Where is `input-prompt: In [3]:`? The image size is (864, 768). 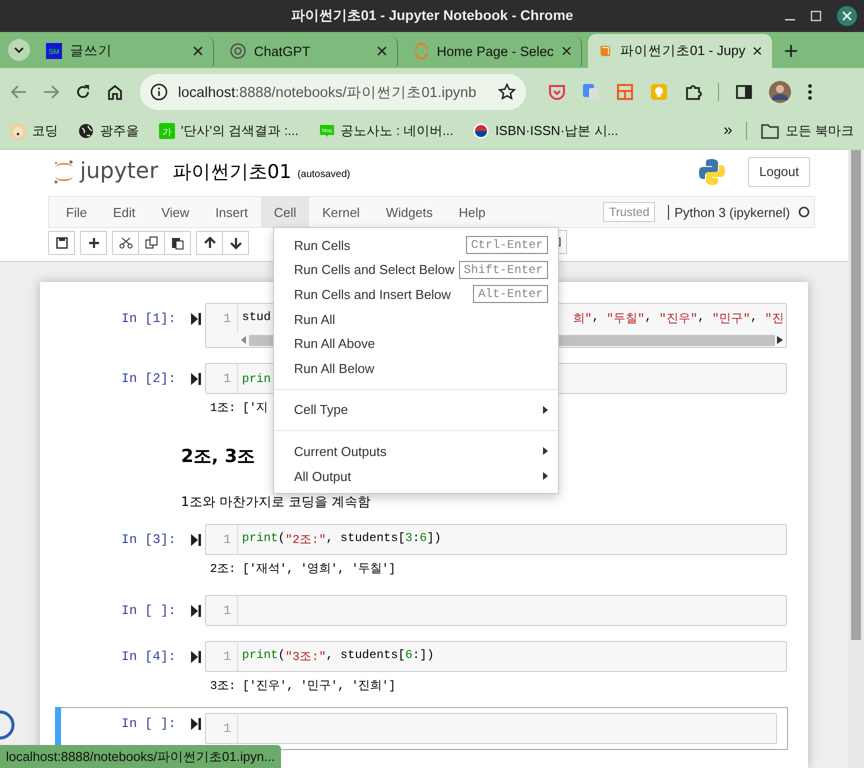
input-prompt: In [3]: is located at coordinates (148, 539).